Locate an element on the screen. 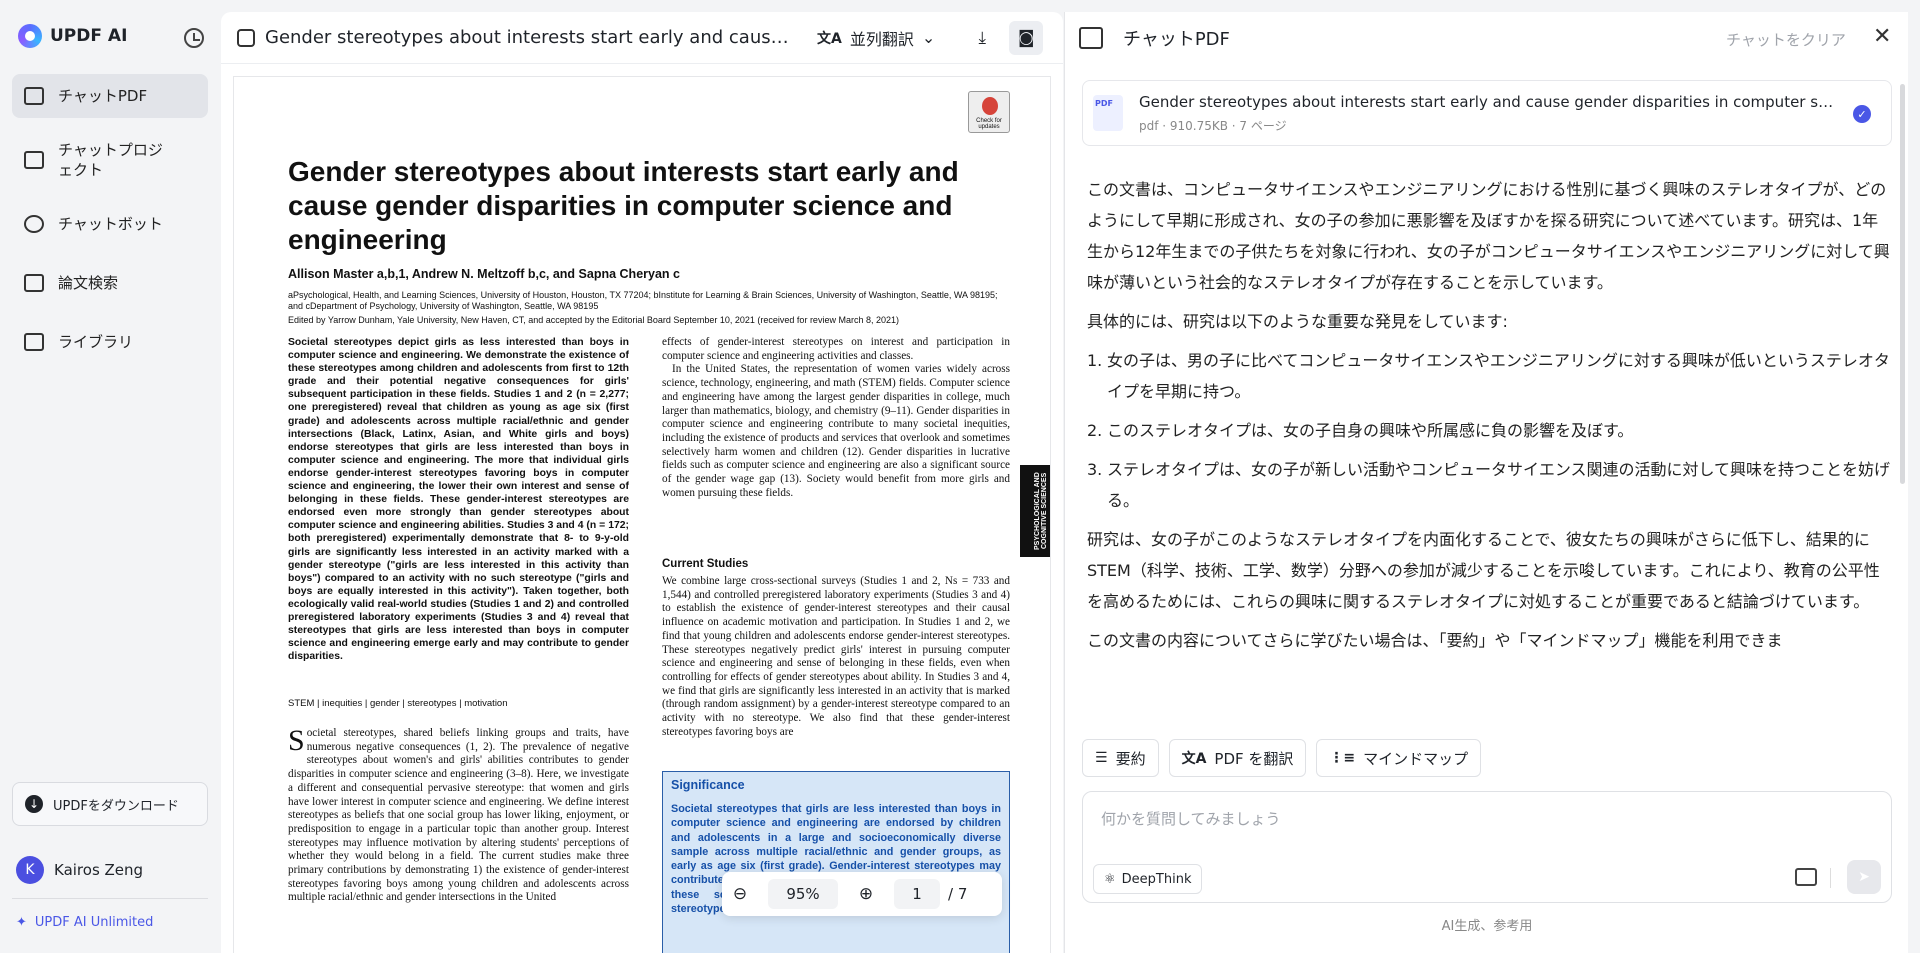 This screenshot has height=953, width=1920. chat-title: チャットPDF is located at coordinates (1176, 39).